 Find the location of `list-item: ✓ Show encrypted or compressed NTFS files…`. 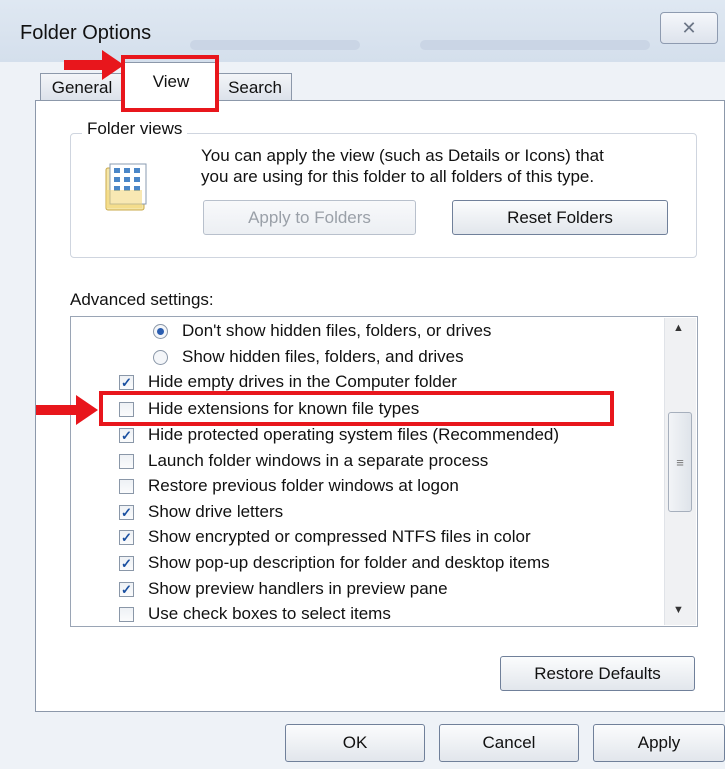

list-item: ✓ Show encrypted or compressed NTFS files… is located at coordinates (325, 537).